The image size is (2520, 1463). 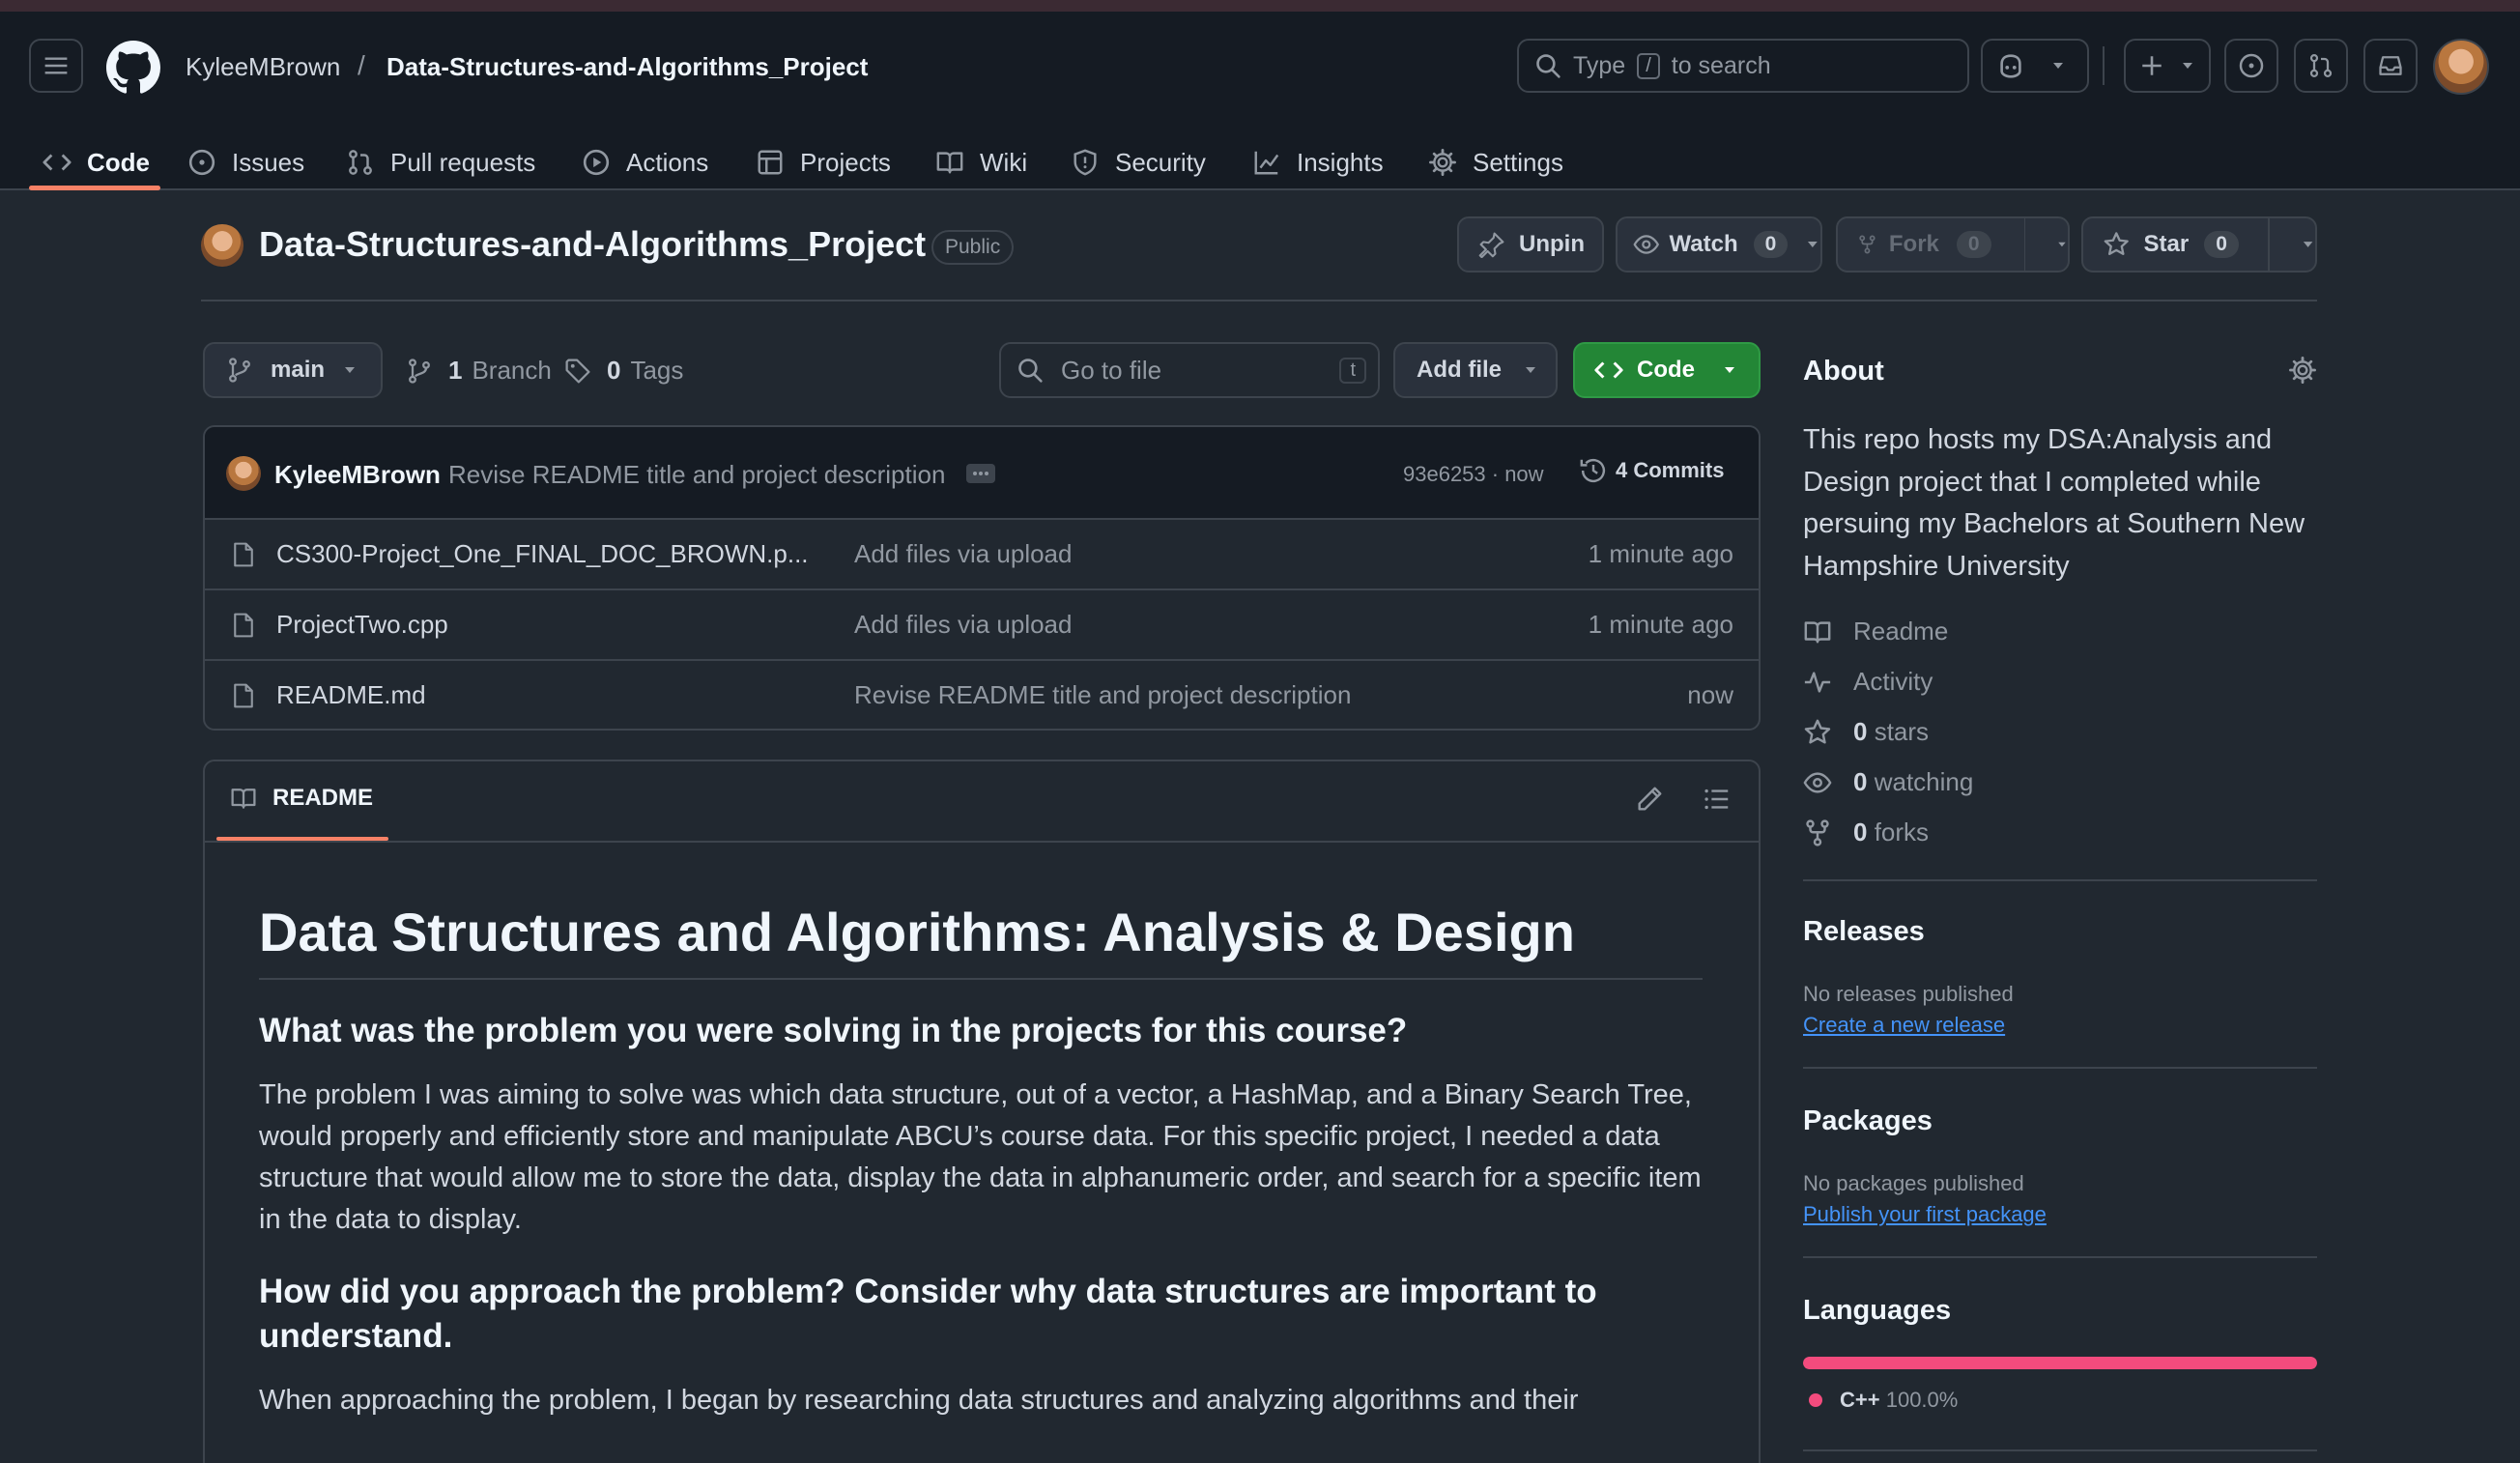 I want to click on eye-icon, so click(x=1818, y=782).